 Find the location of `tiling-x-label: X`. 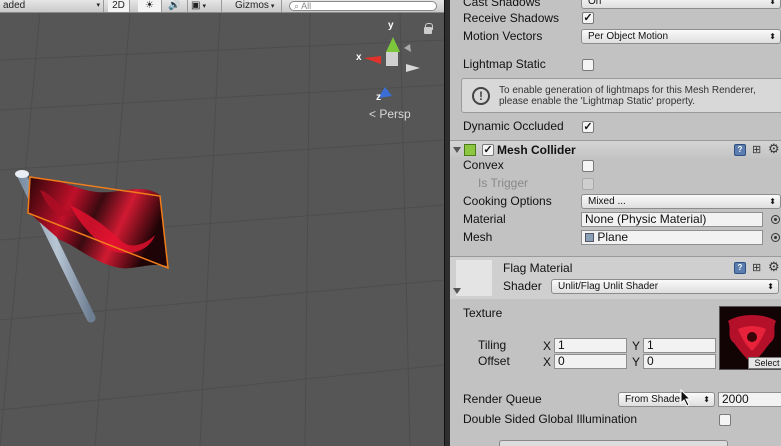

tiling-x-label: X is located at coordinates (547, 346).